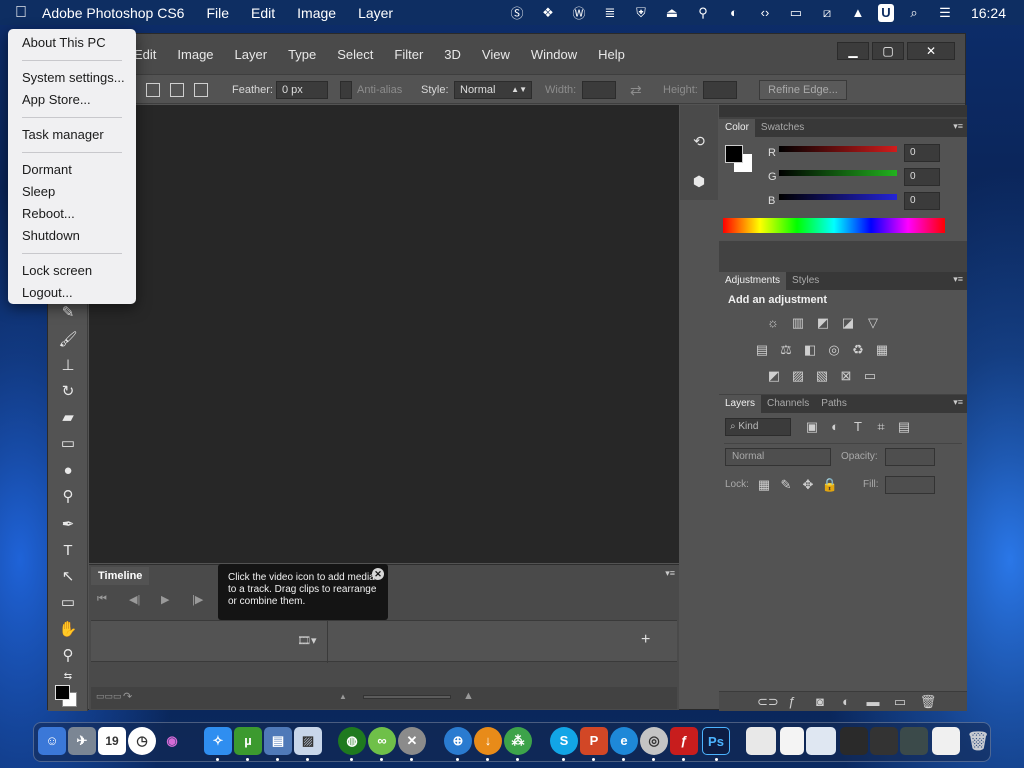 This screenshot has width=1024, height=768. I want to click on clock-icon: ◷, so click(142, 741).